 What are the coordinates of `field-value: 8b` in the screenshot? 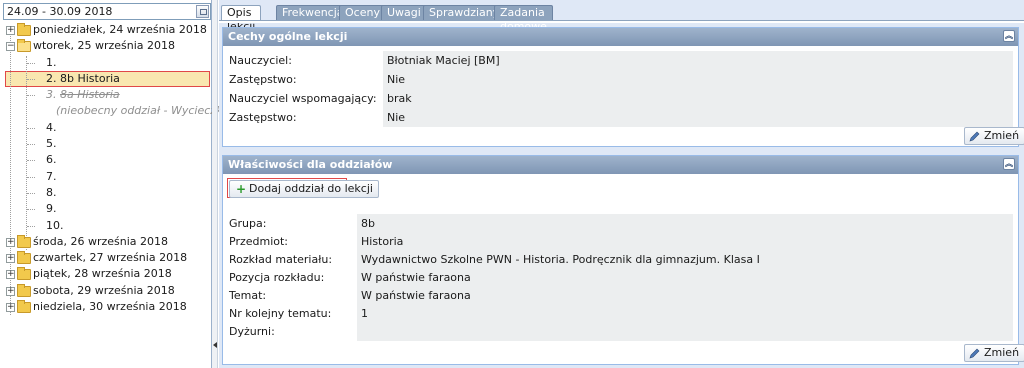 It's located at (685, 223).